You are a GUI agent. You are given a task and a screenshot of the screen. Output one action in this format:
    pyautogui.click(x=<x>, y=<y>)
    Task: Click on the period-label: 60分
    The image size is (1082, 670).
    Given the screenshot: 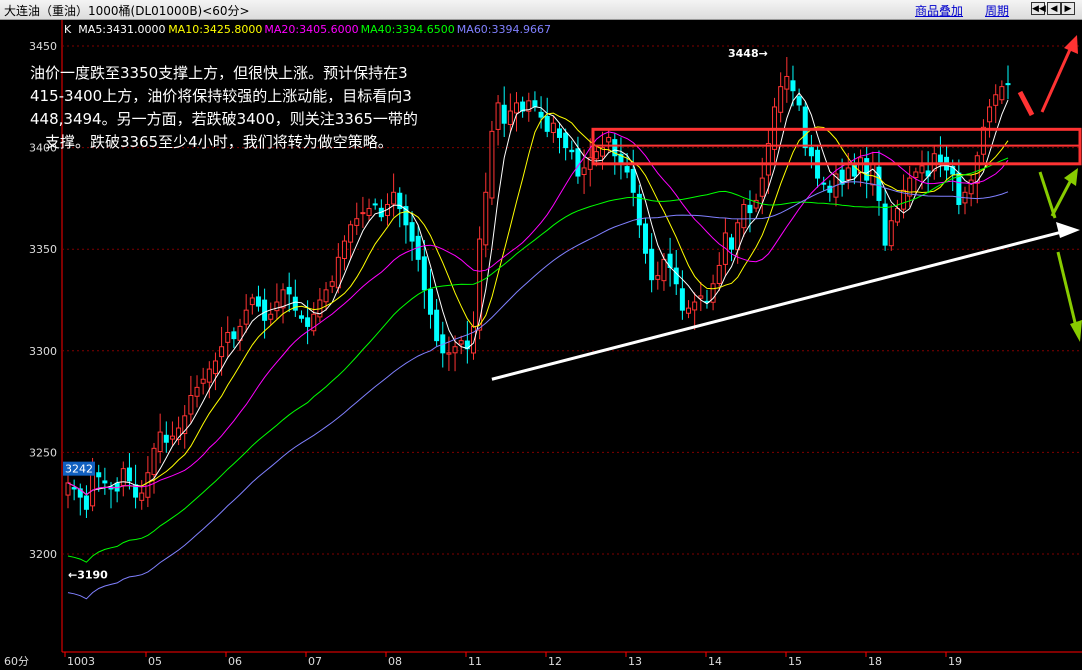 What is the action you would take?
    pyautogui.click(x=16, y=661)
    